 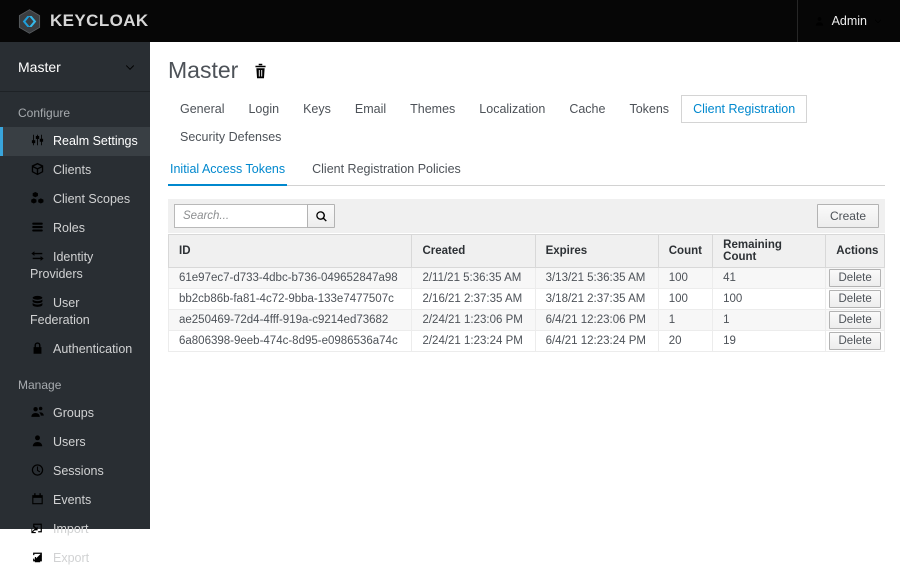 What do you see at coordinates (290, 278) in the screenshot?
I see `cell-id: 61e97ec7-d733-4dbc-b736-049652847a98` at bounding box center [290, 278].